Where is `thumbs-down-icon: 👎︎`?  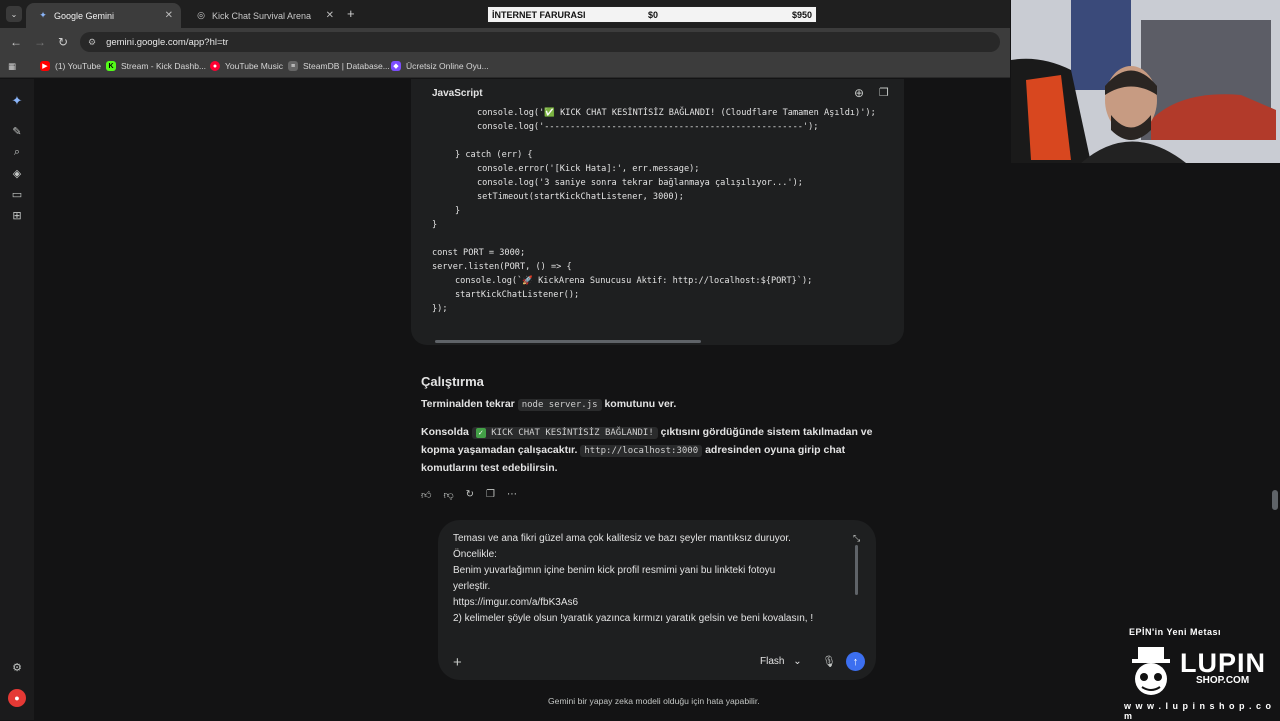 thumbs-down-icon: 👎︎ is located at coordinates (448, 495).